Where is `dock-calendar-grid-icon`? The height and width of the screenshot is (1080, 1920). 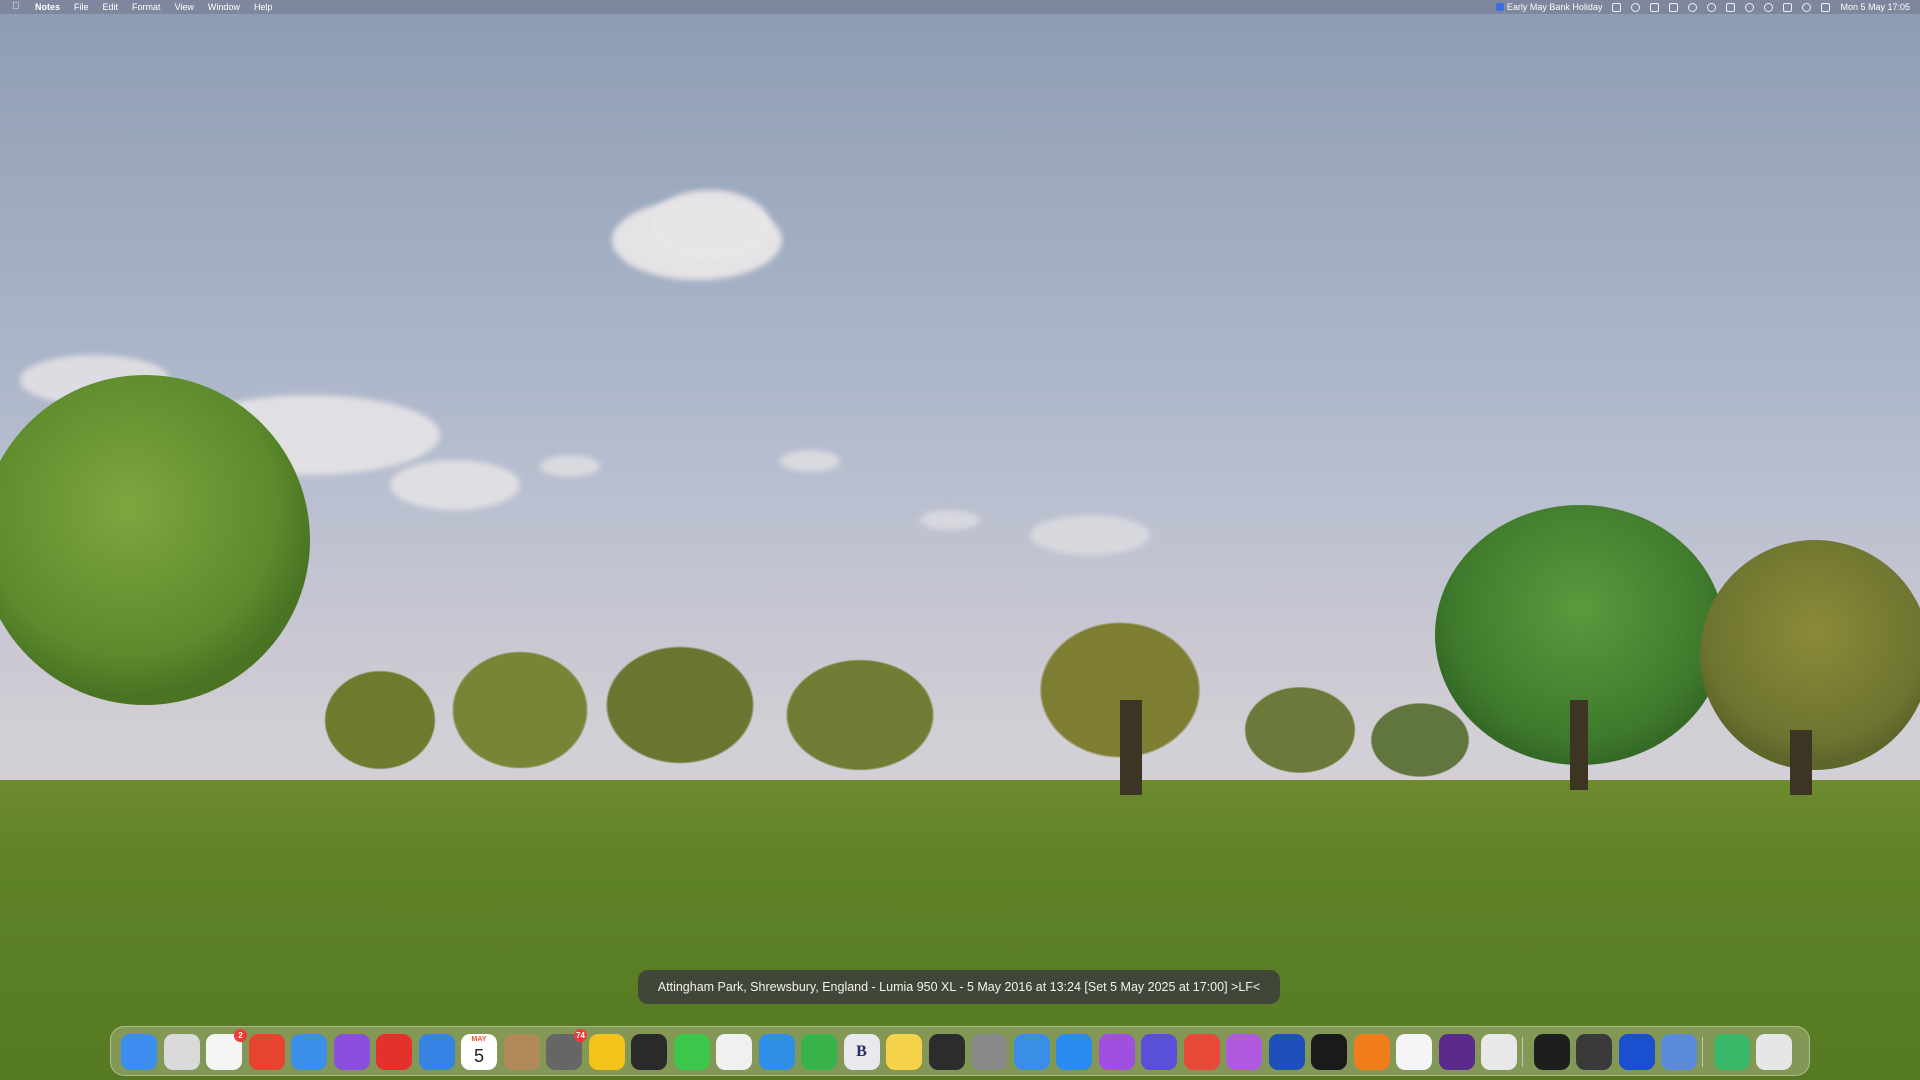 dock-calendar-grid-icon is located at coordinates (351, 1052).